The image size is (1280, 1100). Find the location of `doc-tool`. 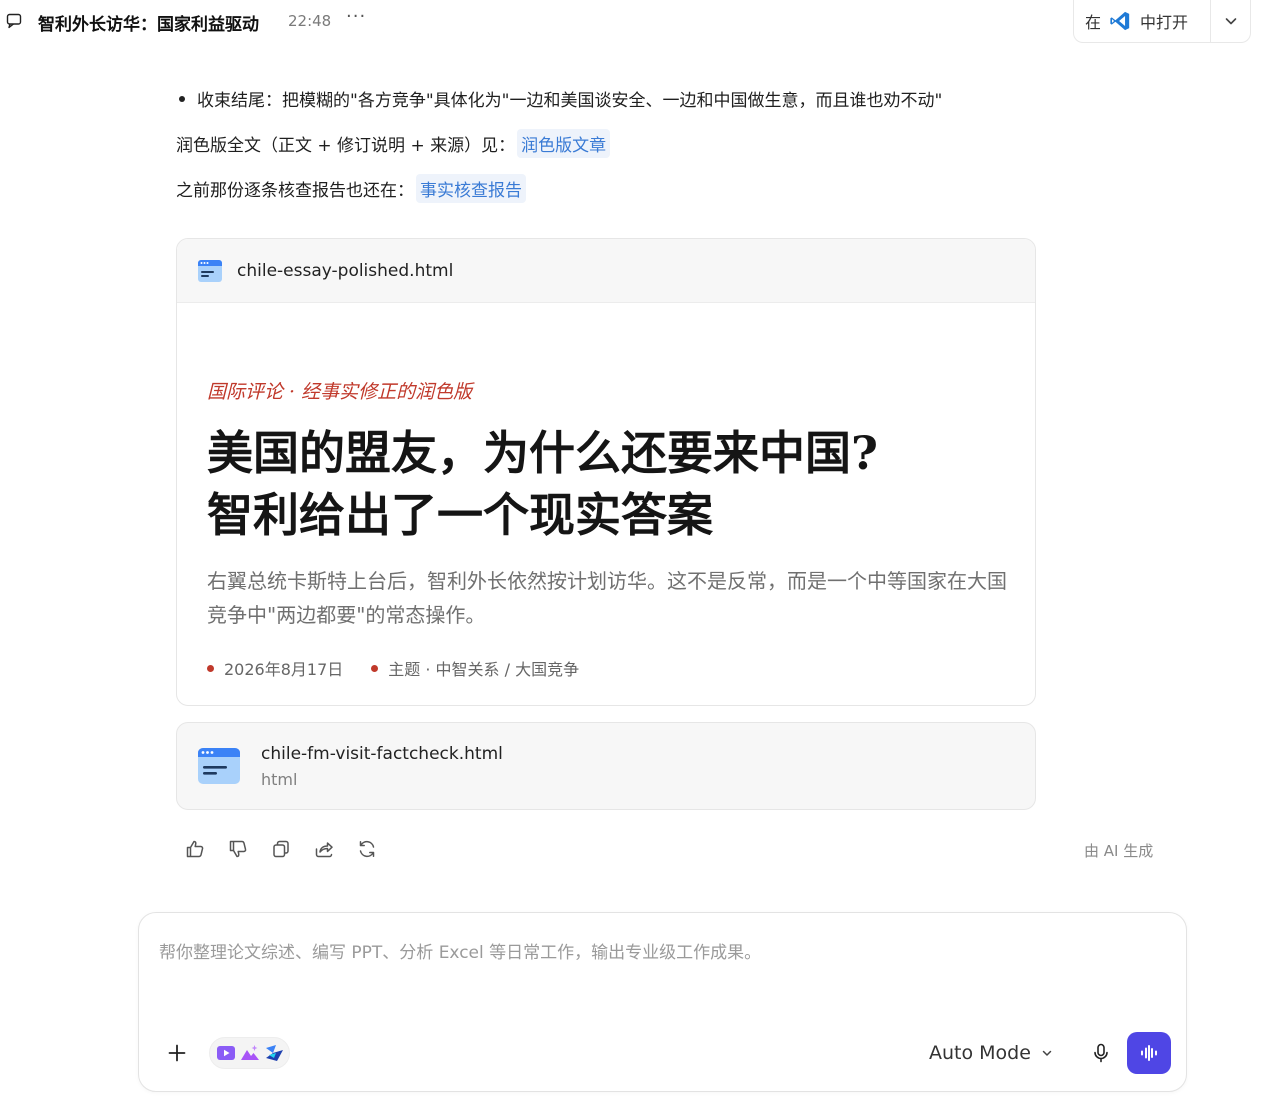

doc-tool is located at coordinates (274, 1053).